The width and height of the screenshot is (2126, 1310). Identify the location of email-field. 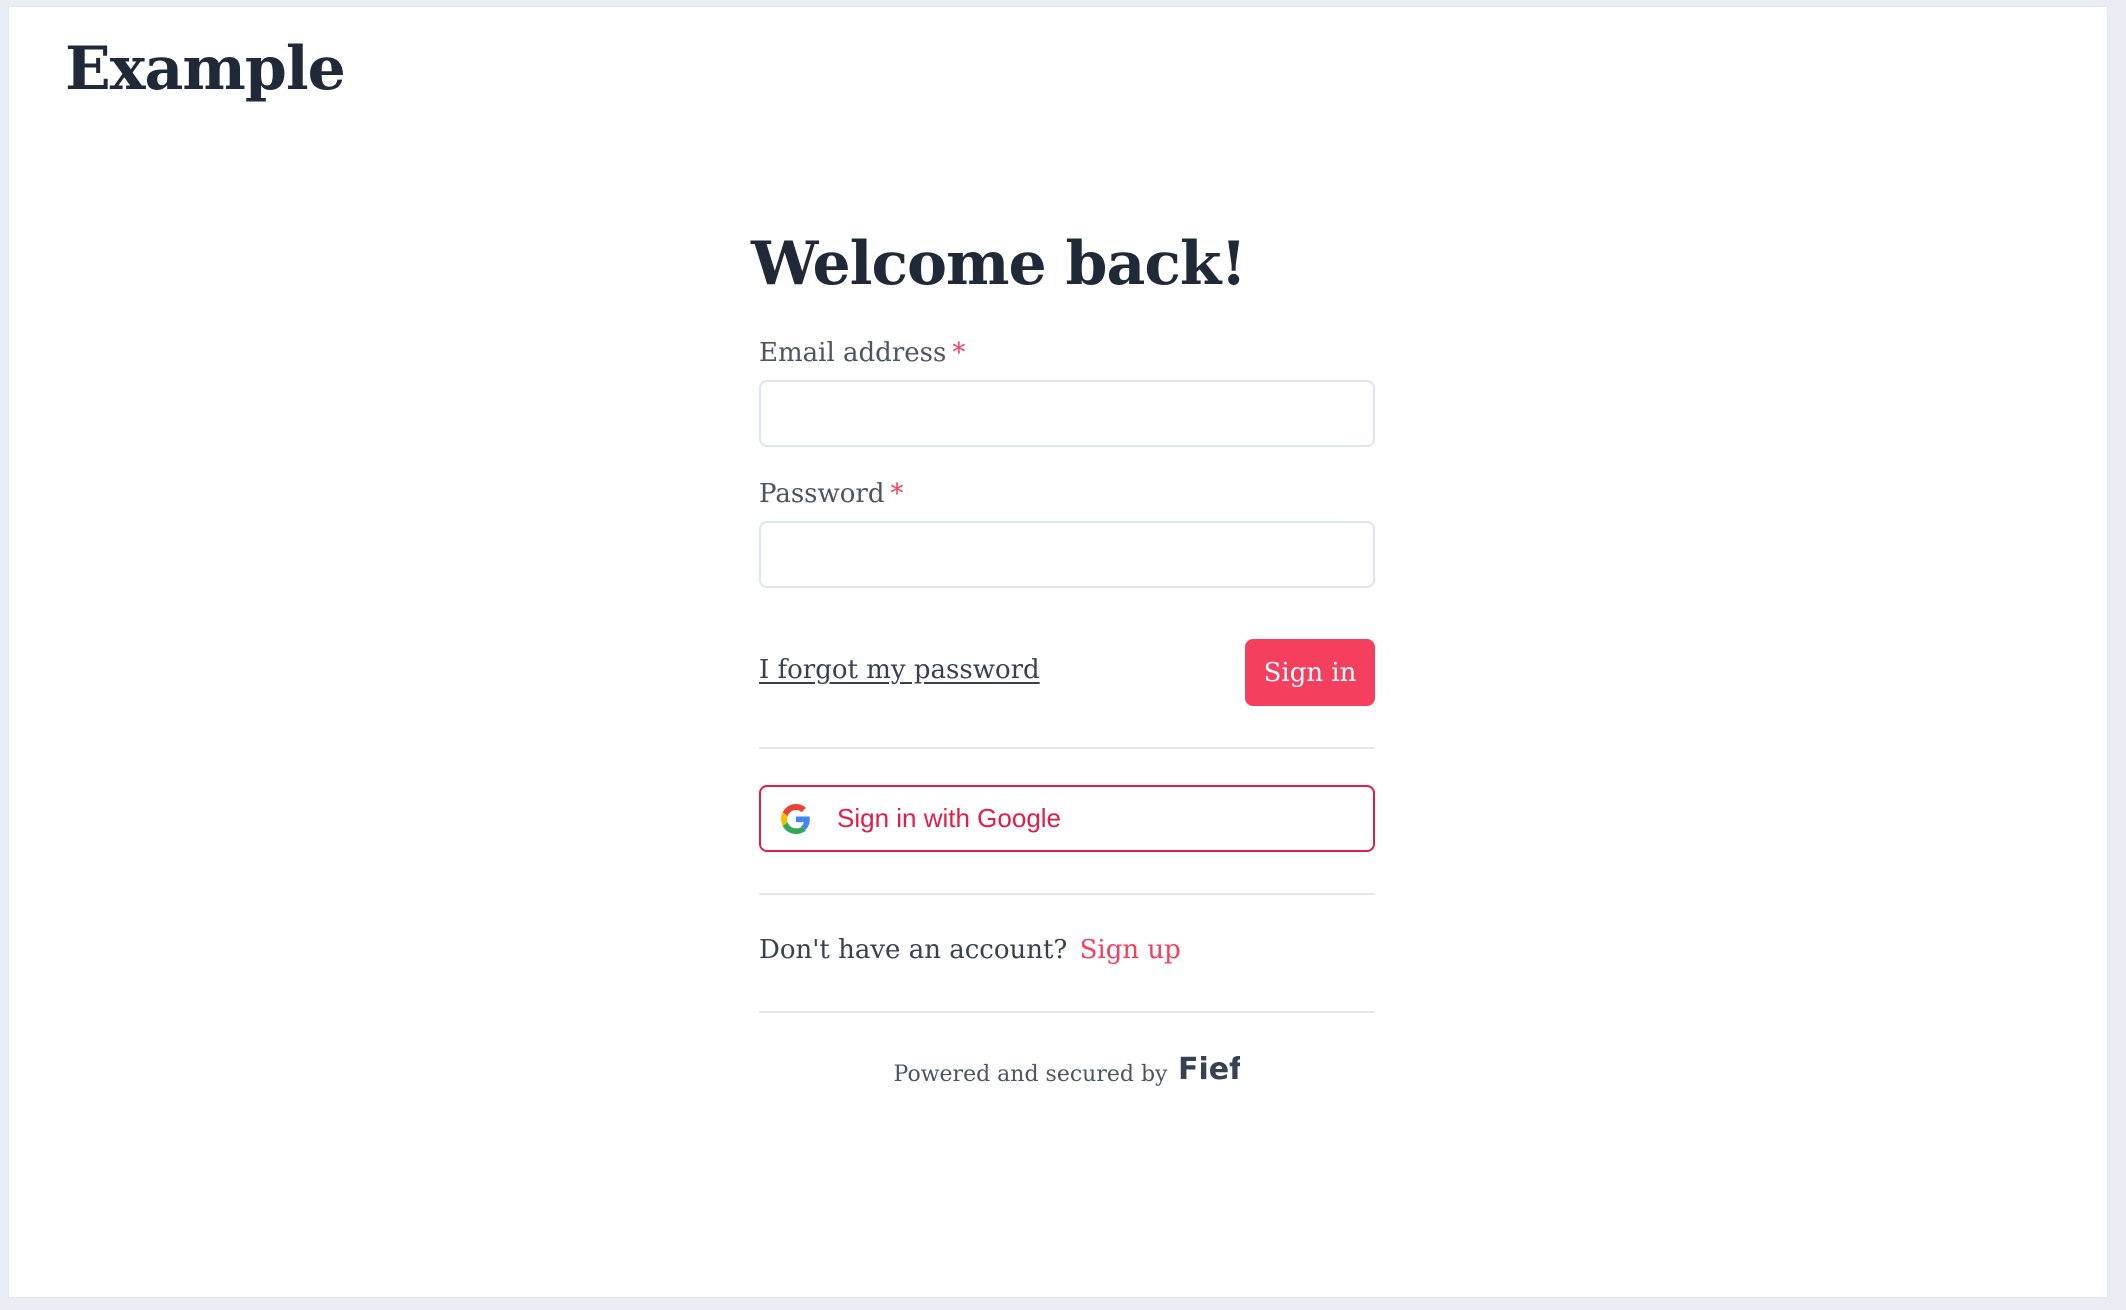
(1067, 413).